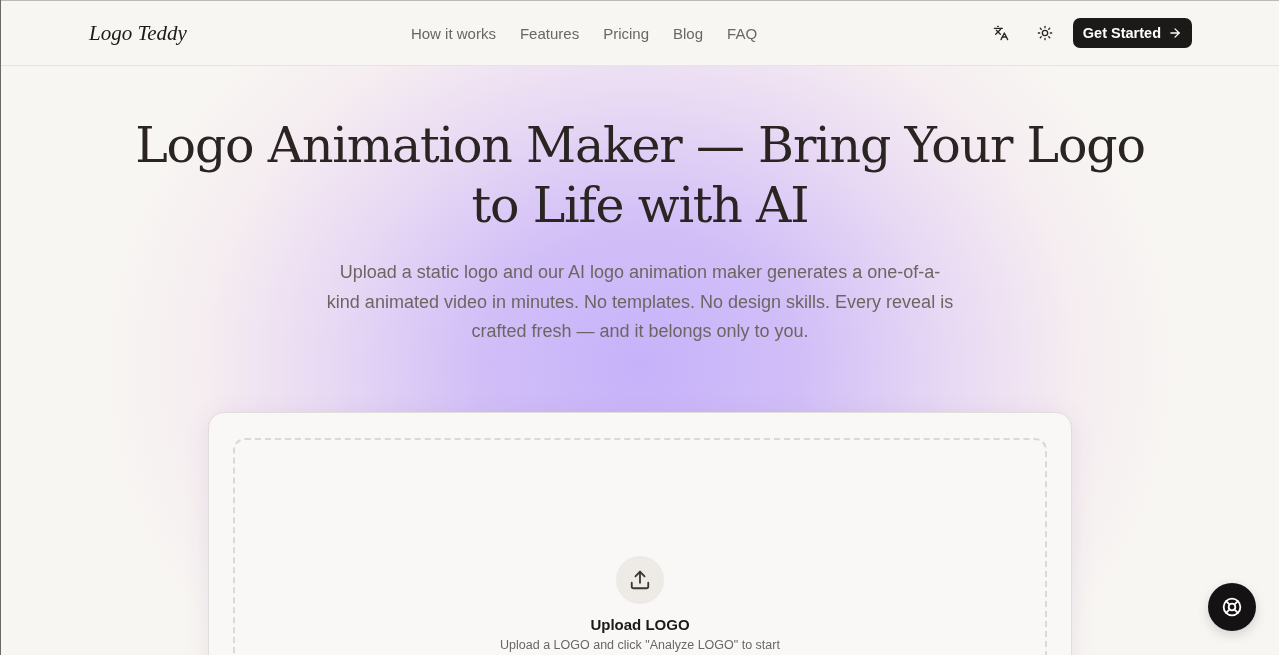 This screenshot has width=1279, height=655. What do you see at coordinates (1132, 33) in the screenshot?
I see `get-started-button: Get Started` at bounding box center [1132, 33].